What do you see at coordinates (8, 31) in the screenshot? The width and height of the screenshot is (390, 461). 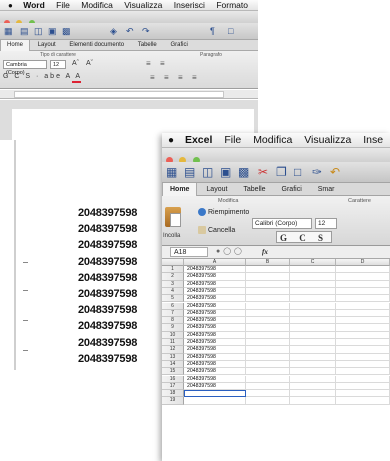 I see `new-document-icon: ▦` at bounding box center [8, 31].